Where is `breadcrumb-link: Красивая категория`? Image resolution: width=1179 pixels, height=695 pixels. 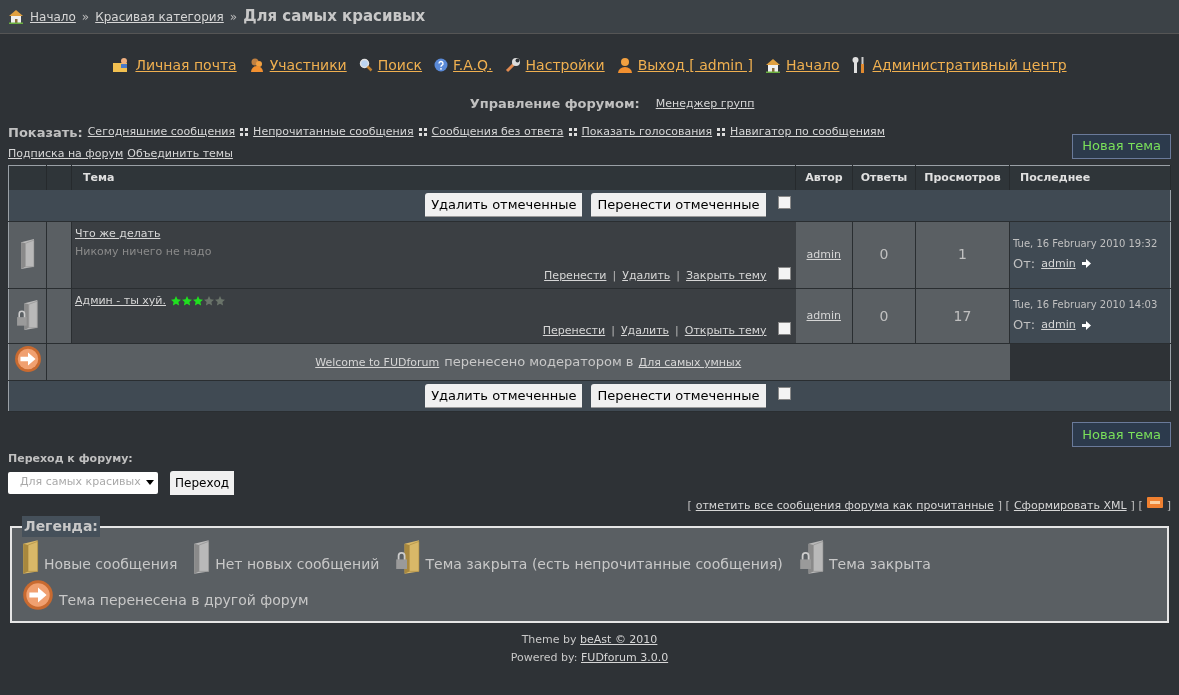
breadcrumb-link: Красивая категория is located at coordinates (159, 16).